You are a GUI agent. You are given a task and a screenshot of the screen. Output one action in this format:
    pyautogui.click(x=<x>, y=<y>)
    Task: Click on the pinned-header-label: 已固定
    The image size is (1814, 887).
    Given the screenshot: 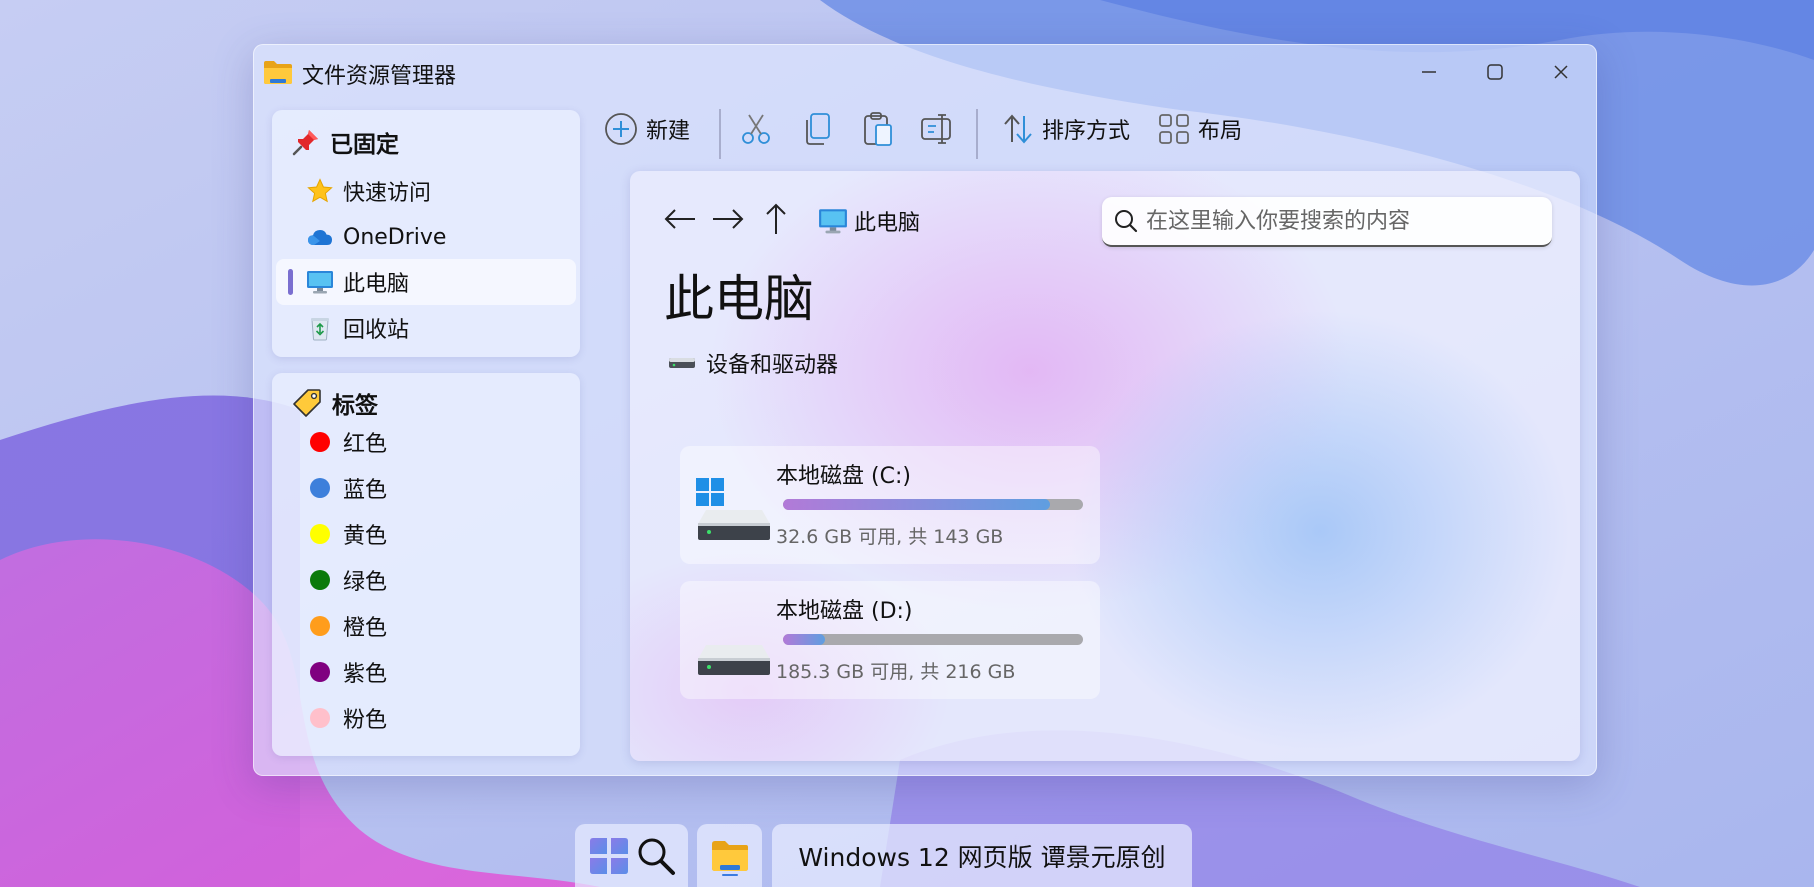 What is the action you would take?
    pyautogui.click(x=364, y=145)
    